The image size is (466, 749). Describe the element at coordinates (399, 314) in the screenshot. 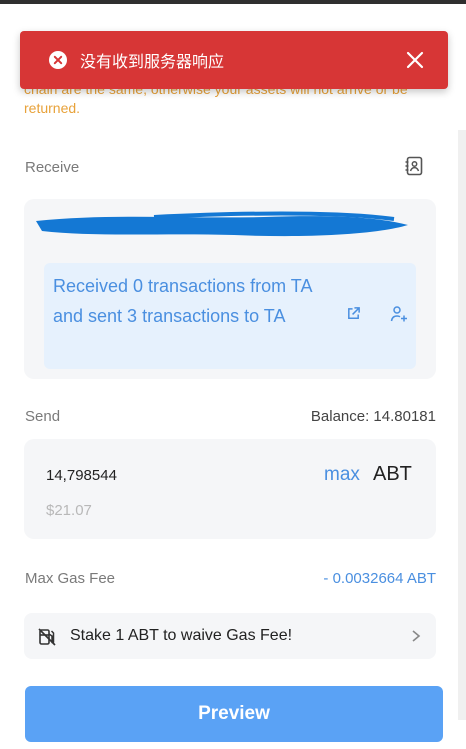

I see `add-contact-icon` at that location.